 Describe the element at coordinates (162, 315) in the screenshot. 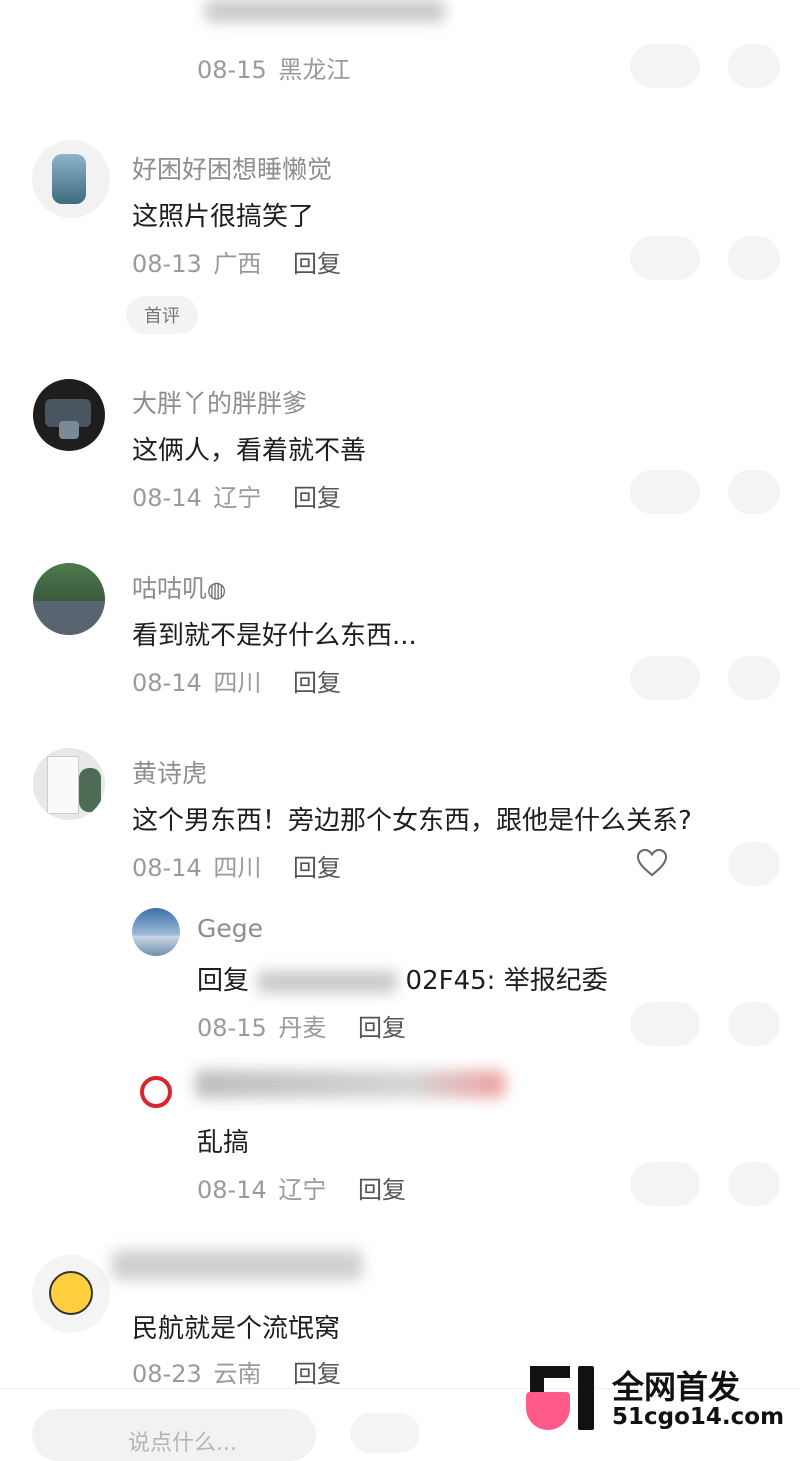

I see `first-comment-badge: 首评` at that location.